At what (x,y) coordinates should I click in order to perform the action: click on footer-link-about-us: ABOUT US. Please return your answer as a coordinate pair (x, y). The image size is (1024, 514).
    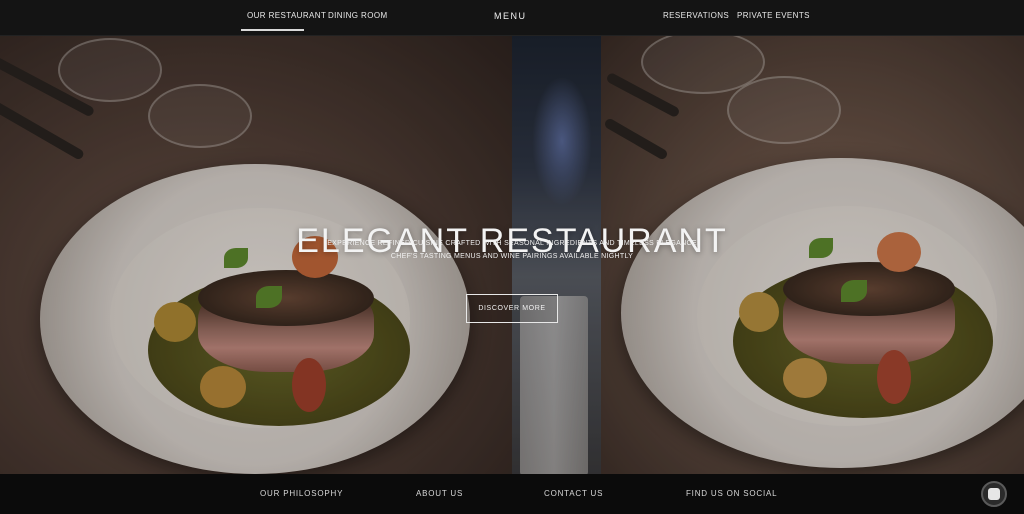
    Looking at the image, I should click on (439, 493).